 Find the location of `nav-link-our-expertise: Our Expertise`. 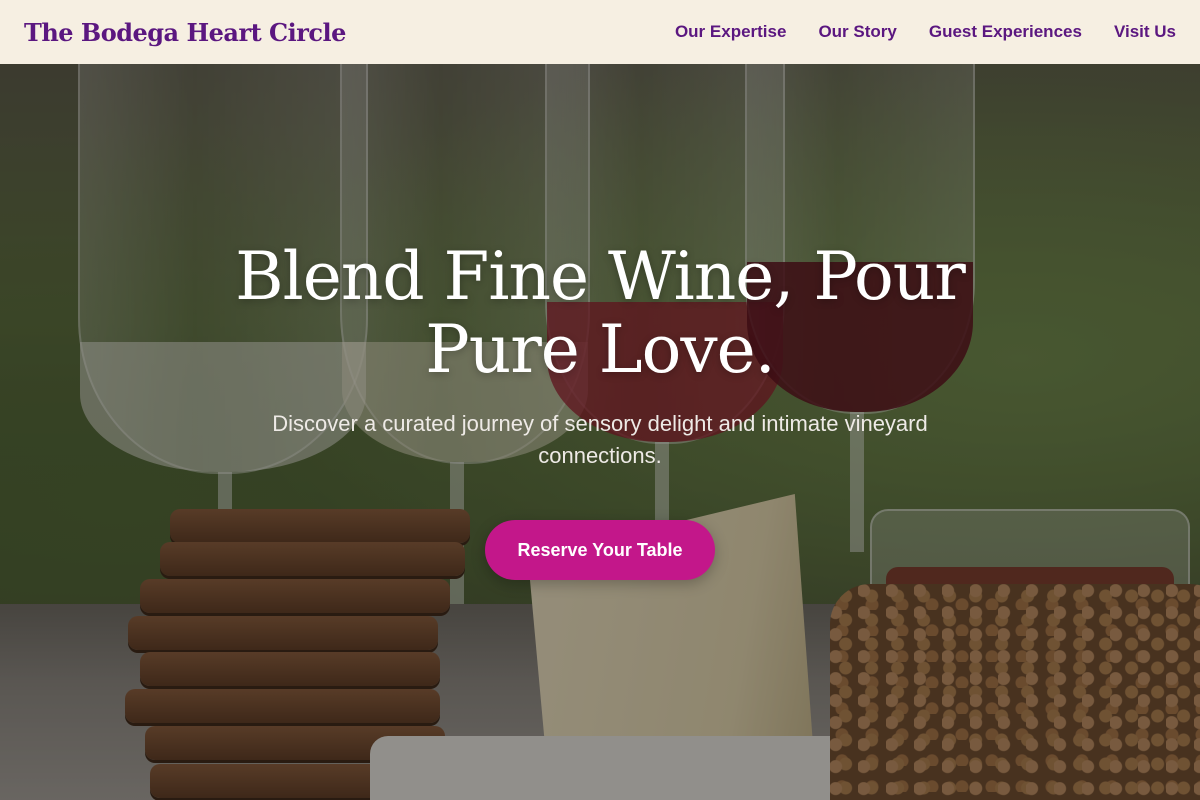

nav-link-our-expertise: Our Expertise is located at coordinates (731, 32).